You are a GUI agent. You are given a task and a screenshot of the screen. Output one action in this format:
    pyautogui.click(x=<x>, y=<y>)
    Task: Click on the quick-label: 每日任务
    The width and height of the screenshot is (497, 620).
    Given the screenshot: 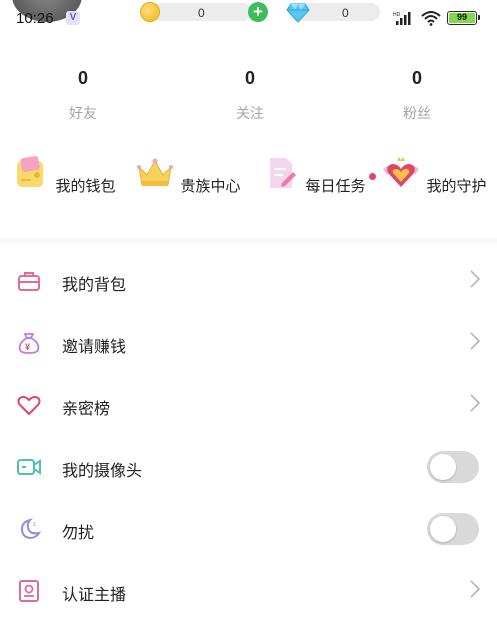 What is the action you would take?
    pyautogui.click(x=340, y=184)
    